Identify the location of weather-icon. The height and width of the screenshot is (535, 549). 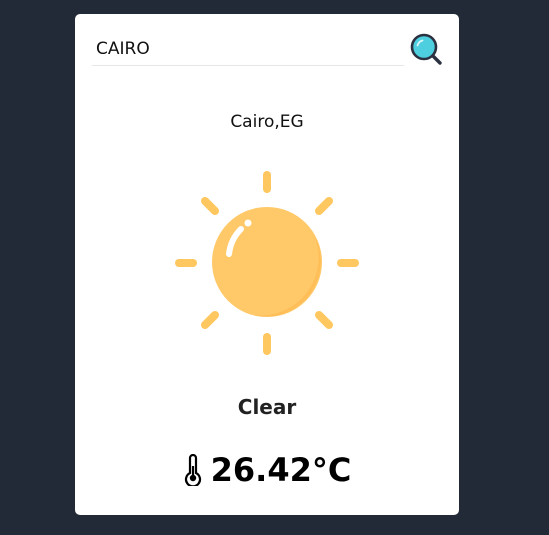
(267, 263).